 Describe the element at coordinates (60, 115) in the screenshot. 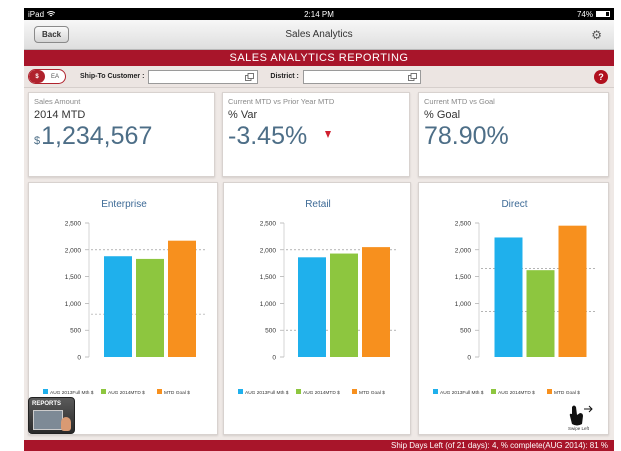

I see `kpi-subtitle: 2014 MTD` at that location.